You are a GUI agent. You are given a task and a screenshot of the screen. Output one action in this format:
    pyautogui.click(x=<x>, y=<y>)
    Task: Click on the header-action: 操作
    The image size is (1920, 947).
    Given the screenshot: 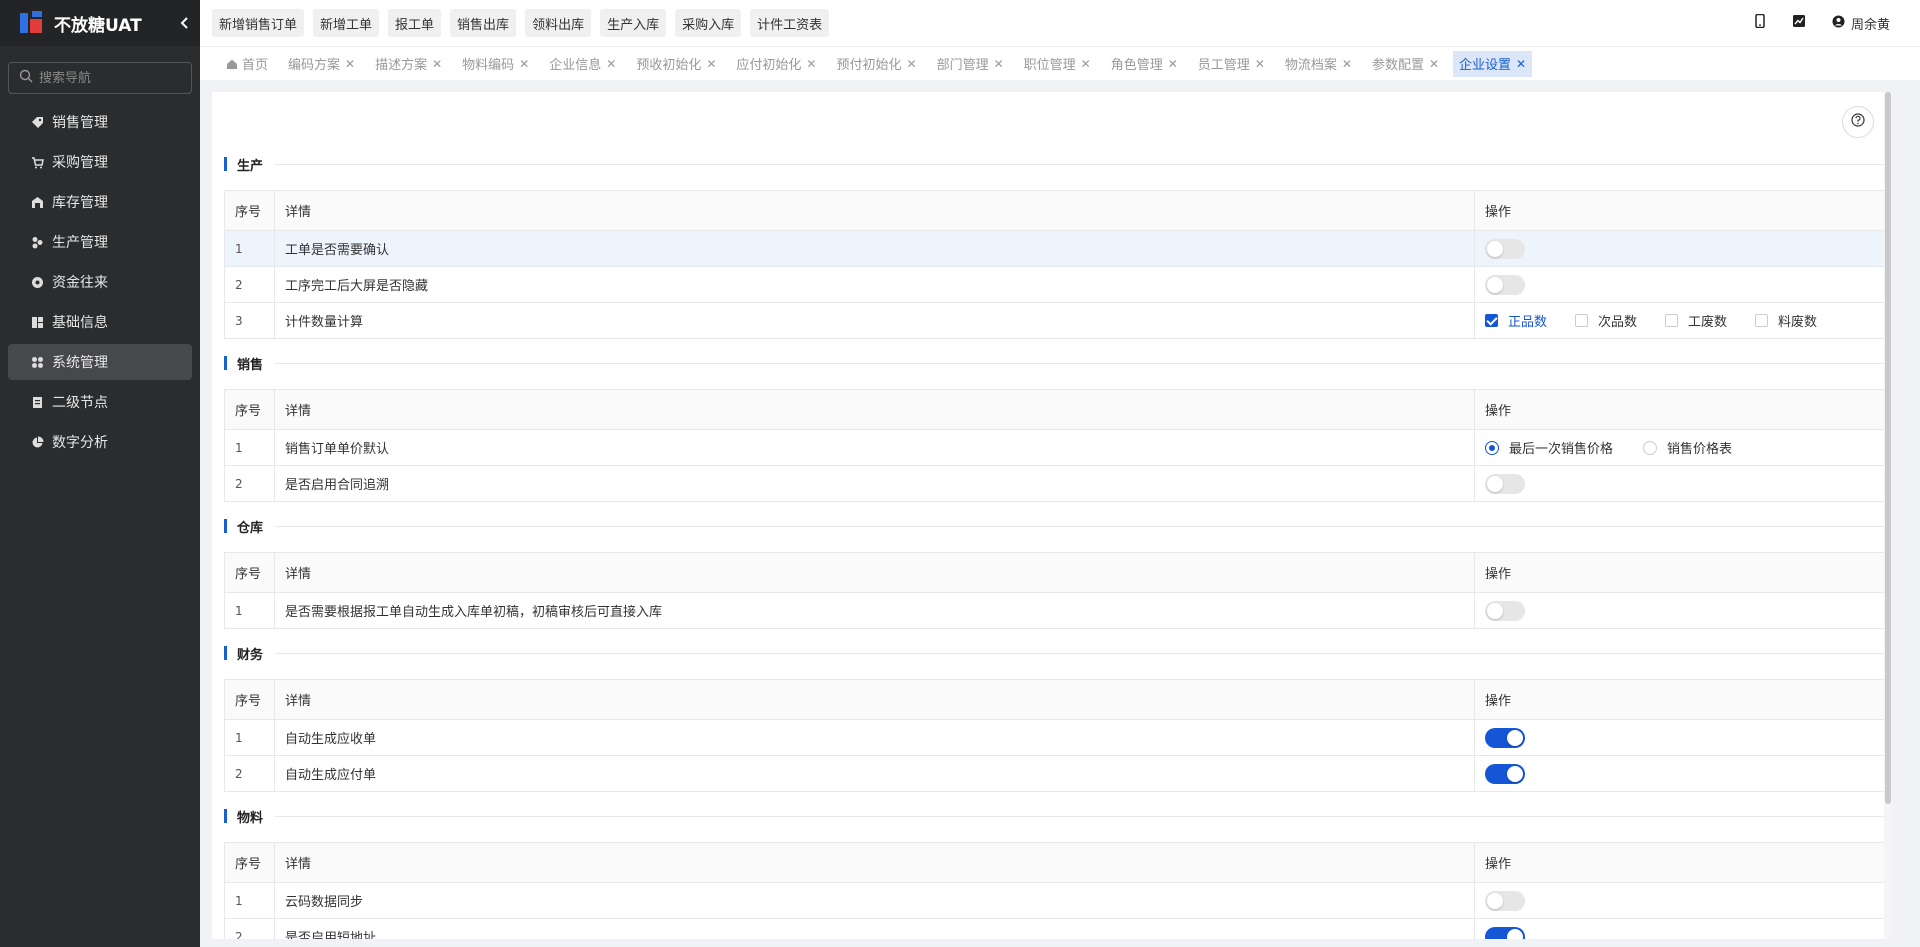 What is the action you would take?
    pyautogui.click(x=1680, y=210)
    